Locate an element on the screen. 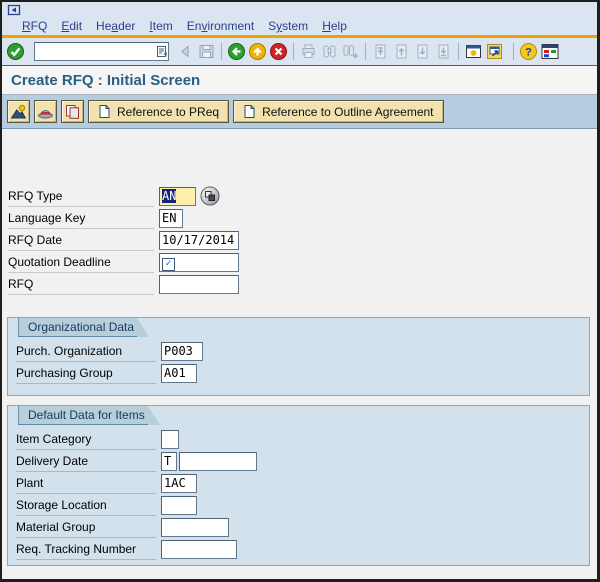 This screenshot has width=600, height=582. button-label: Reference to Outline Agreement is located at coordinates (348, 111).